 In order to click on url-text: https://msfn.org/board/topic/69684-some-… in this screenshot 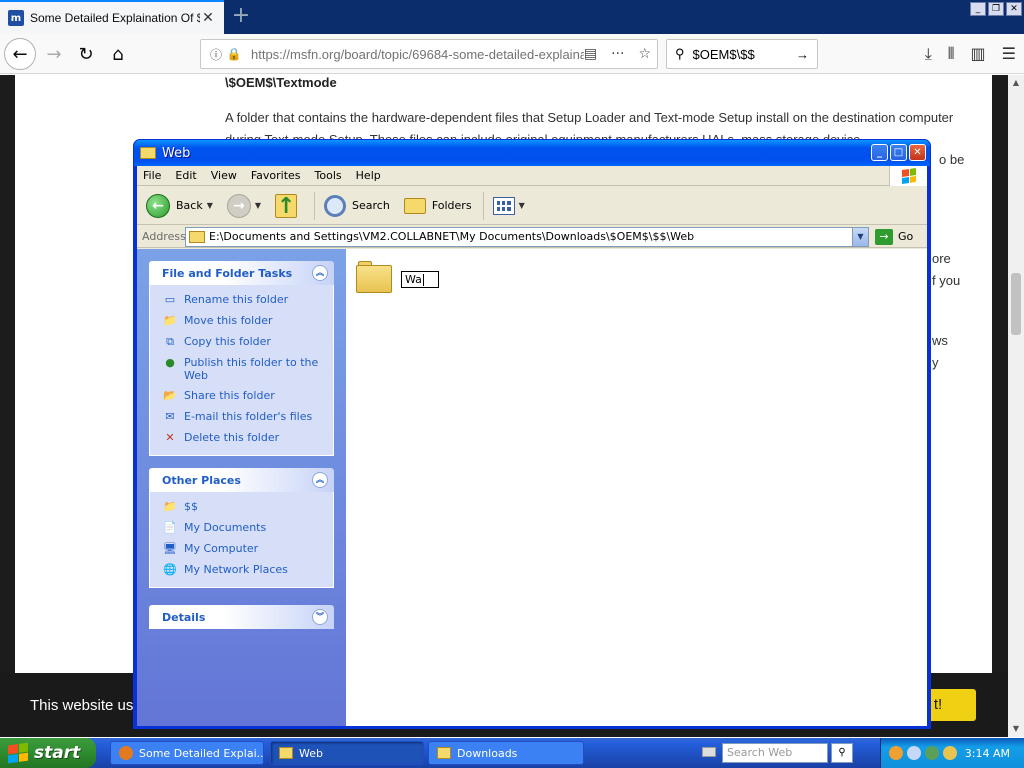, I will do `click(417, 54)`.